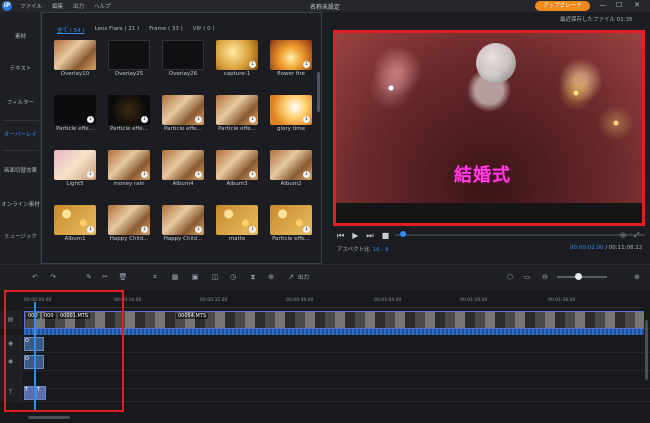  Describe the element at coordinates (183, 171) in the screenshot. I see `overlay-tile: ↓ Album4` at that location.